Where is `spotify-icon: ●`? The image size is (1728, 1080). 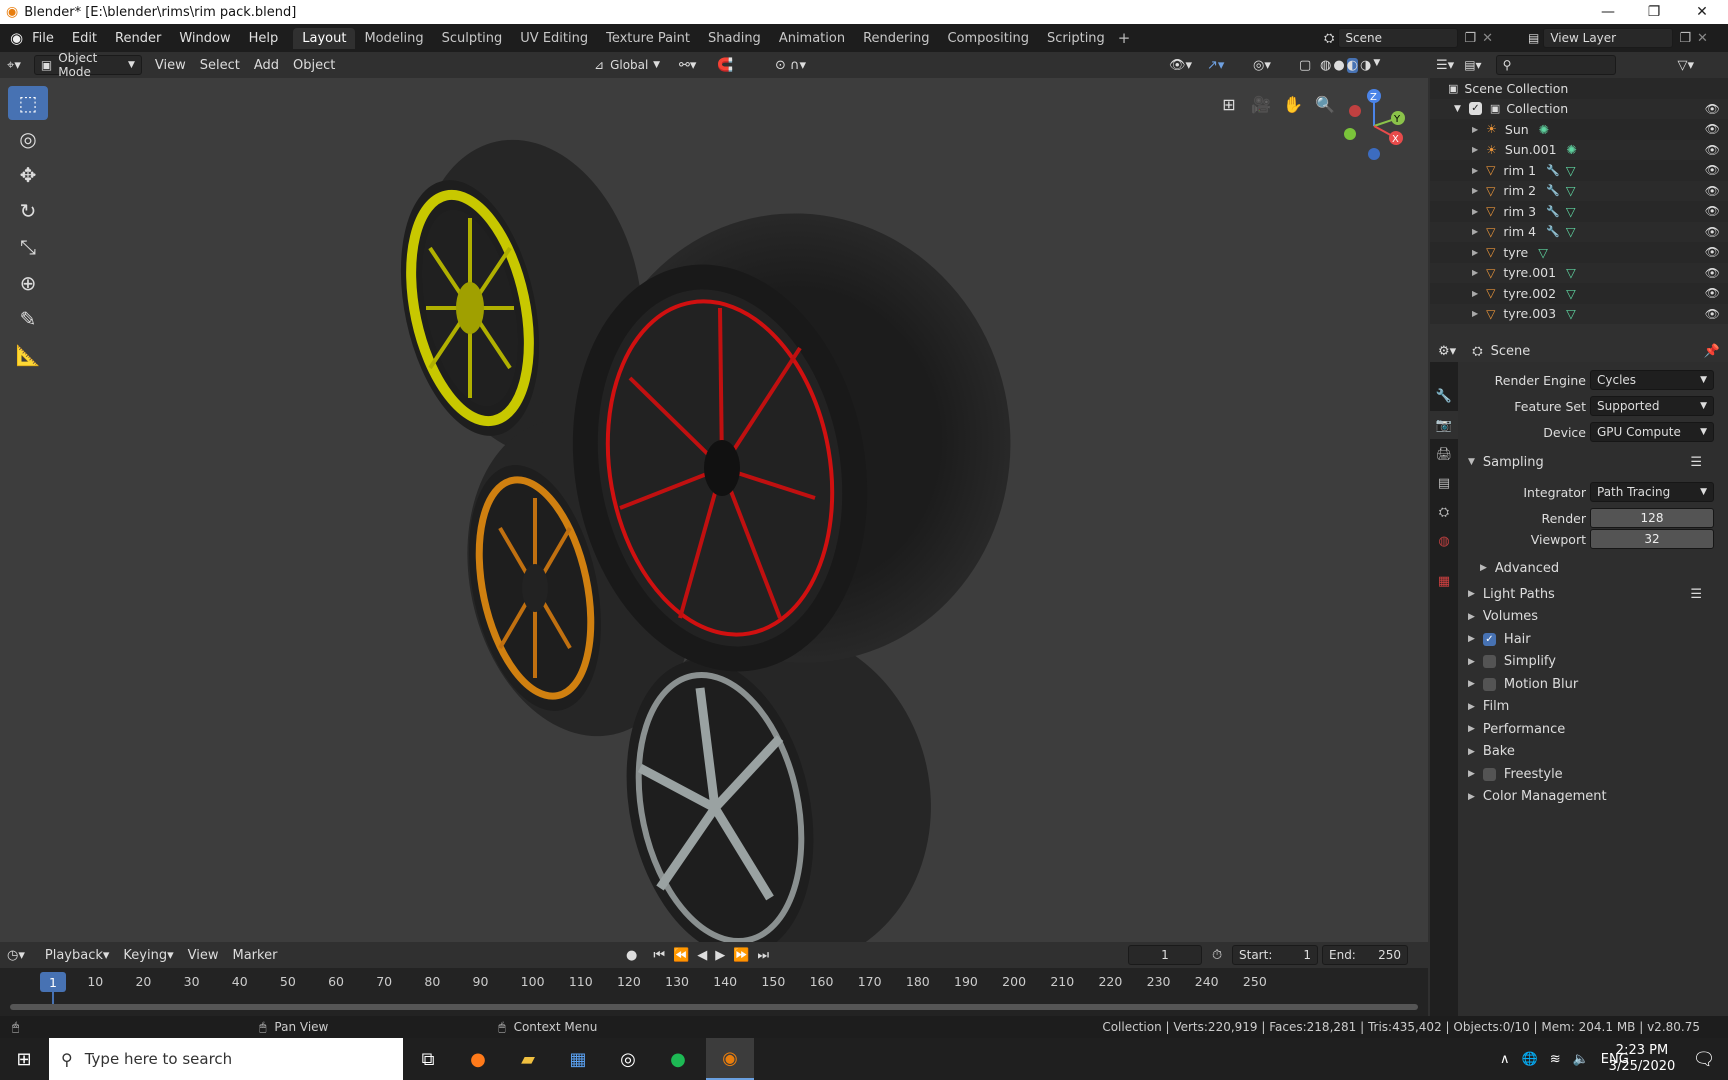
spotify-icon: ● is located at coordinates (678, 1059).